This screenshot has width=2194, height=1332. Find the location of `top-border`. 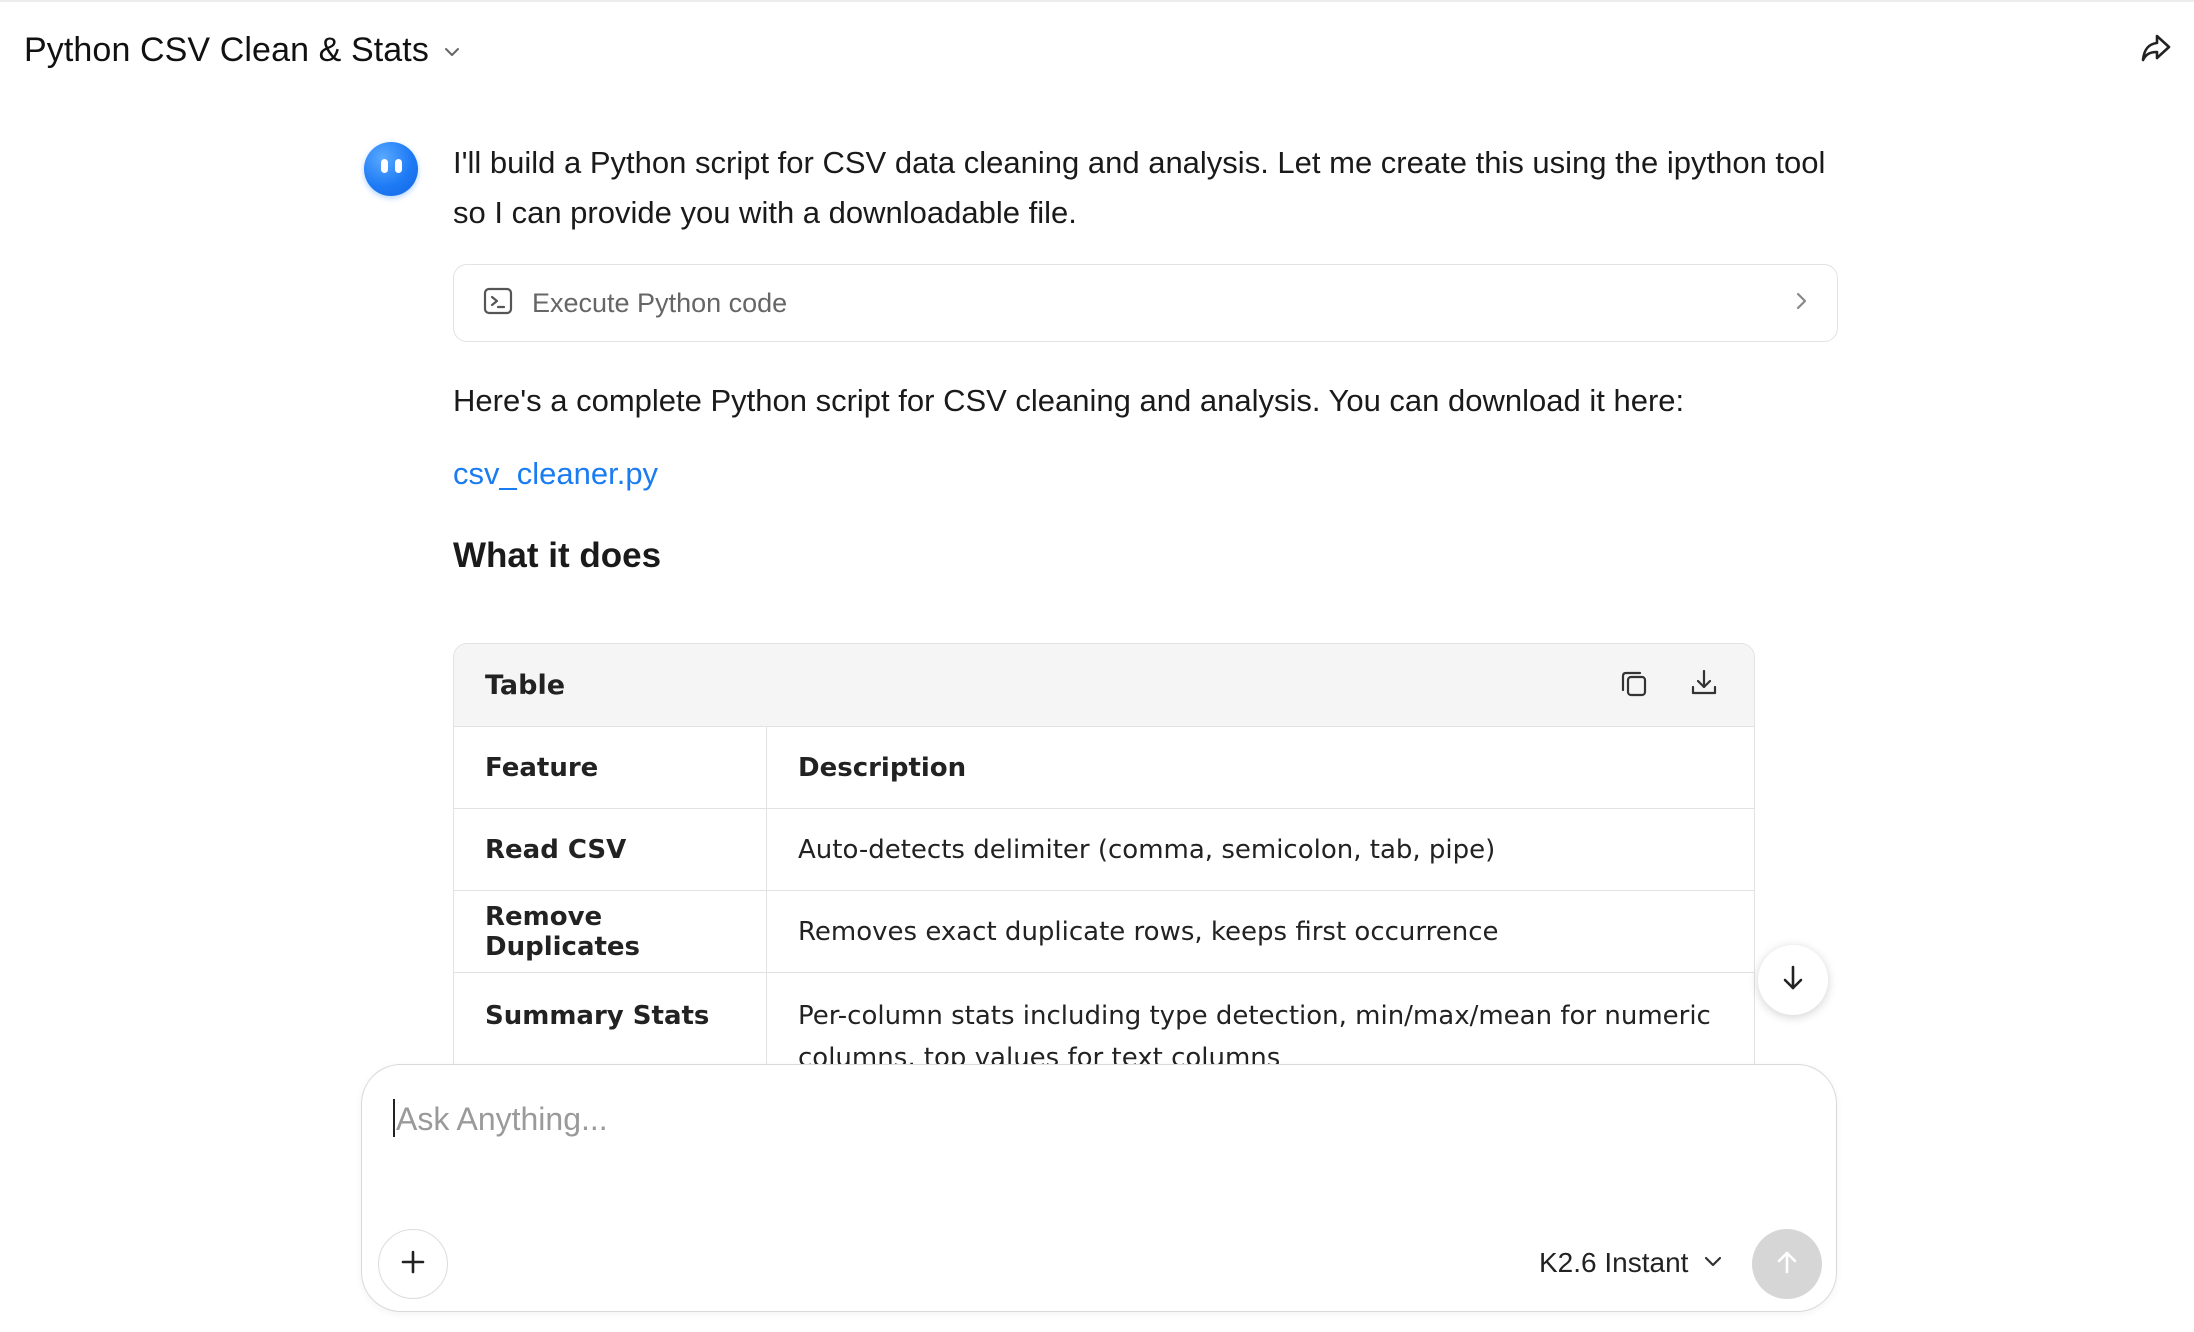

top-border is located at coordinates (1097, 1).